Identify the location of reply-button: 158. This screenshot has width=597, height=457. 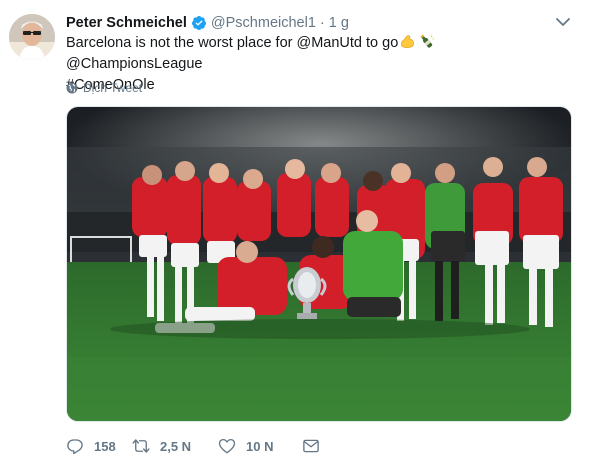
(99, 446).